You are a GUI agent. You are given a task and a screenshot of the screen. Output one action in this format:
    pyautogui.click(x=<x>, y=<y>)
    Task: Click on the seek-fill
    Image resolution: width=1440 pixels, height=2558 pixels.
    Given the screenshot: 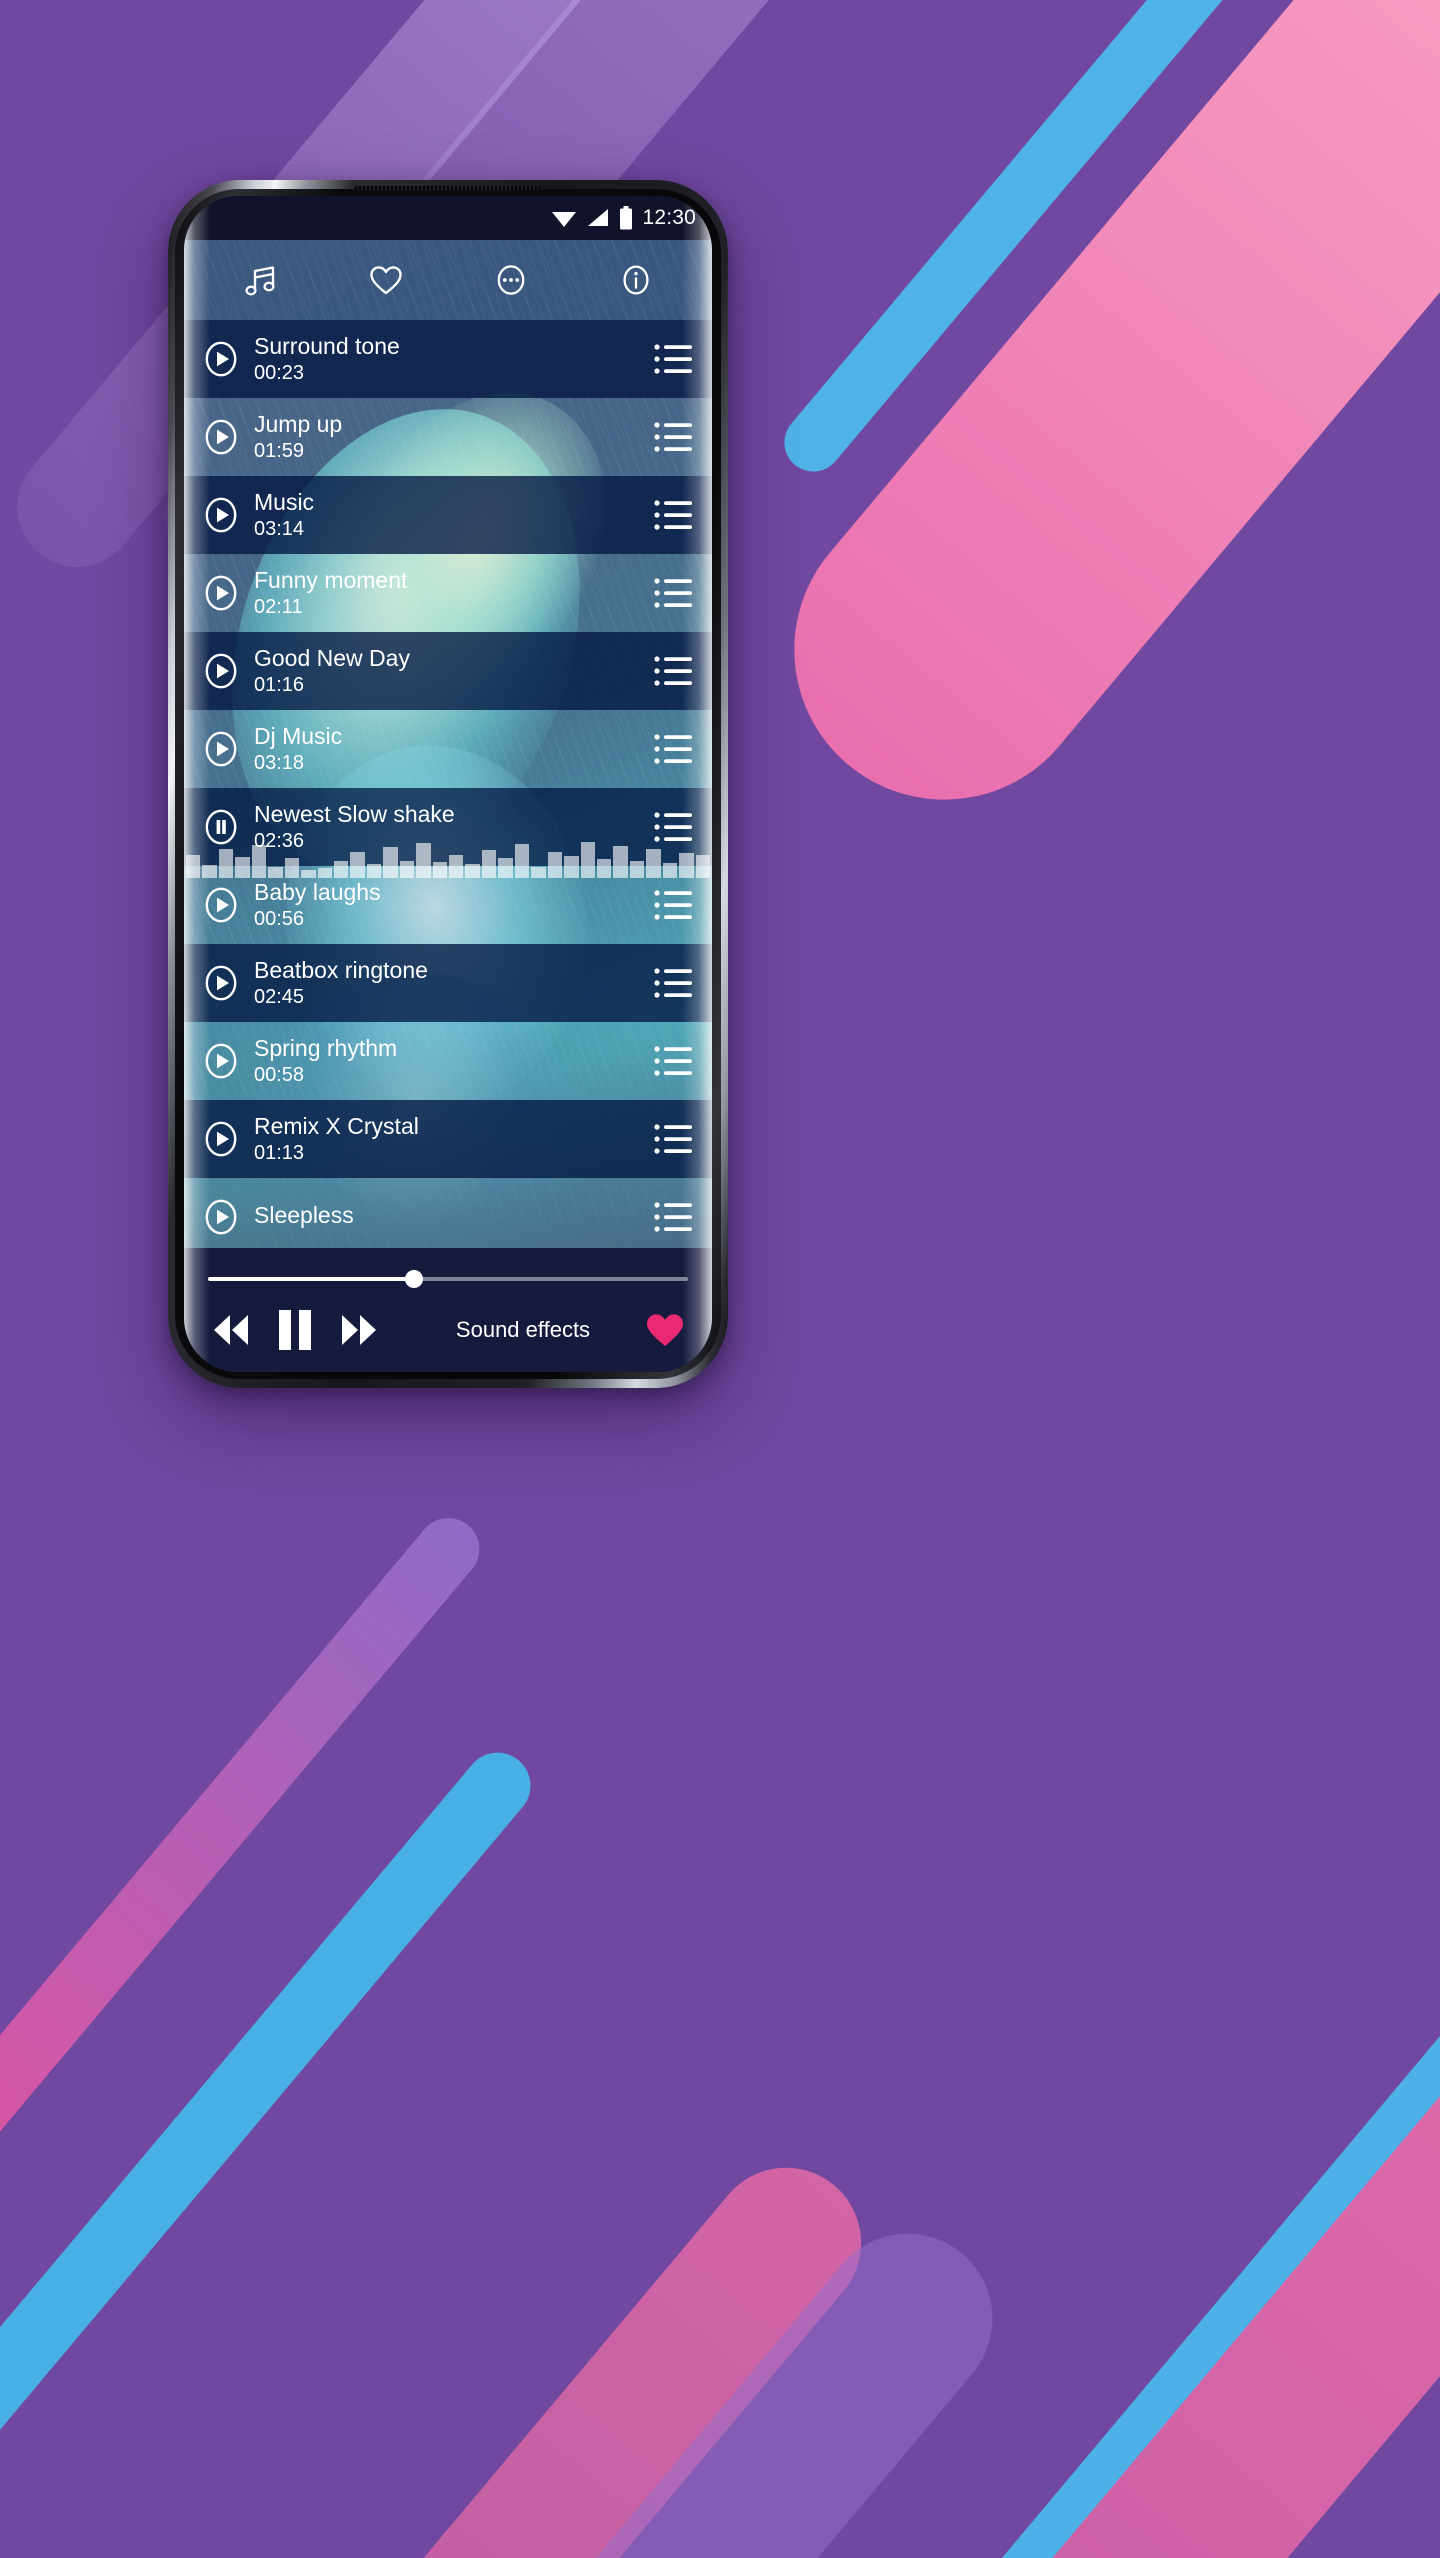 What is the action you would take?
    pyautogui.click(x=311, y=1279)
    